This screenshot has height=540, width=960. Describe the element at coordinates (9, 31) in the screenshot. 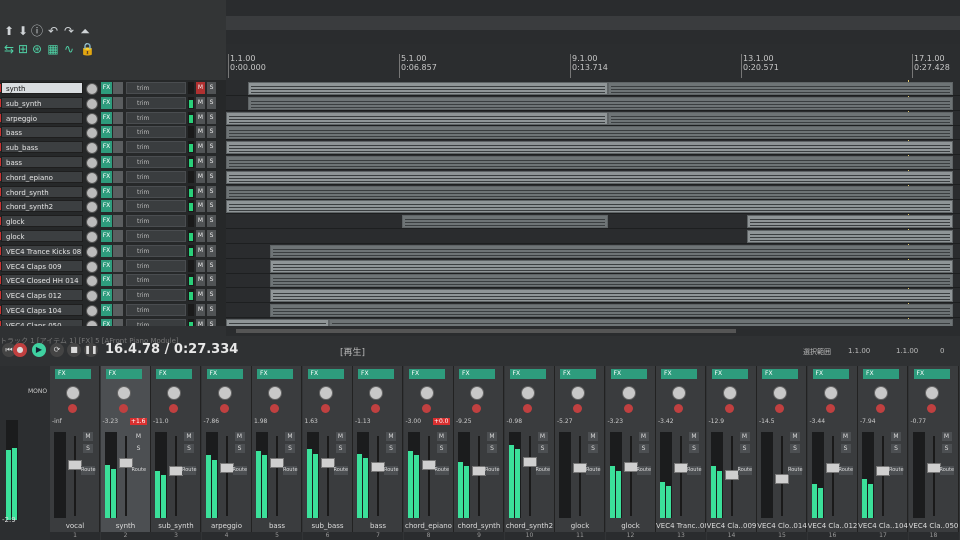

I see `new-project-icon: ⬆` at that location.